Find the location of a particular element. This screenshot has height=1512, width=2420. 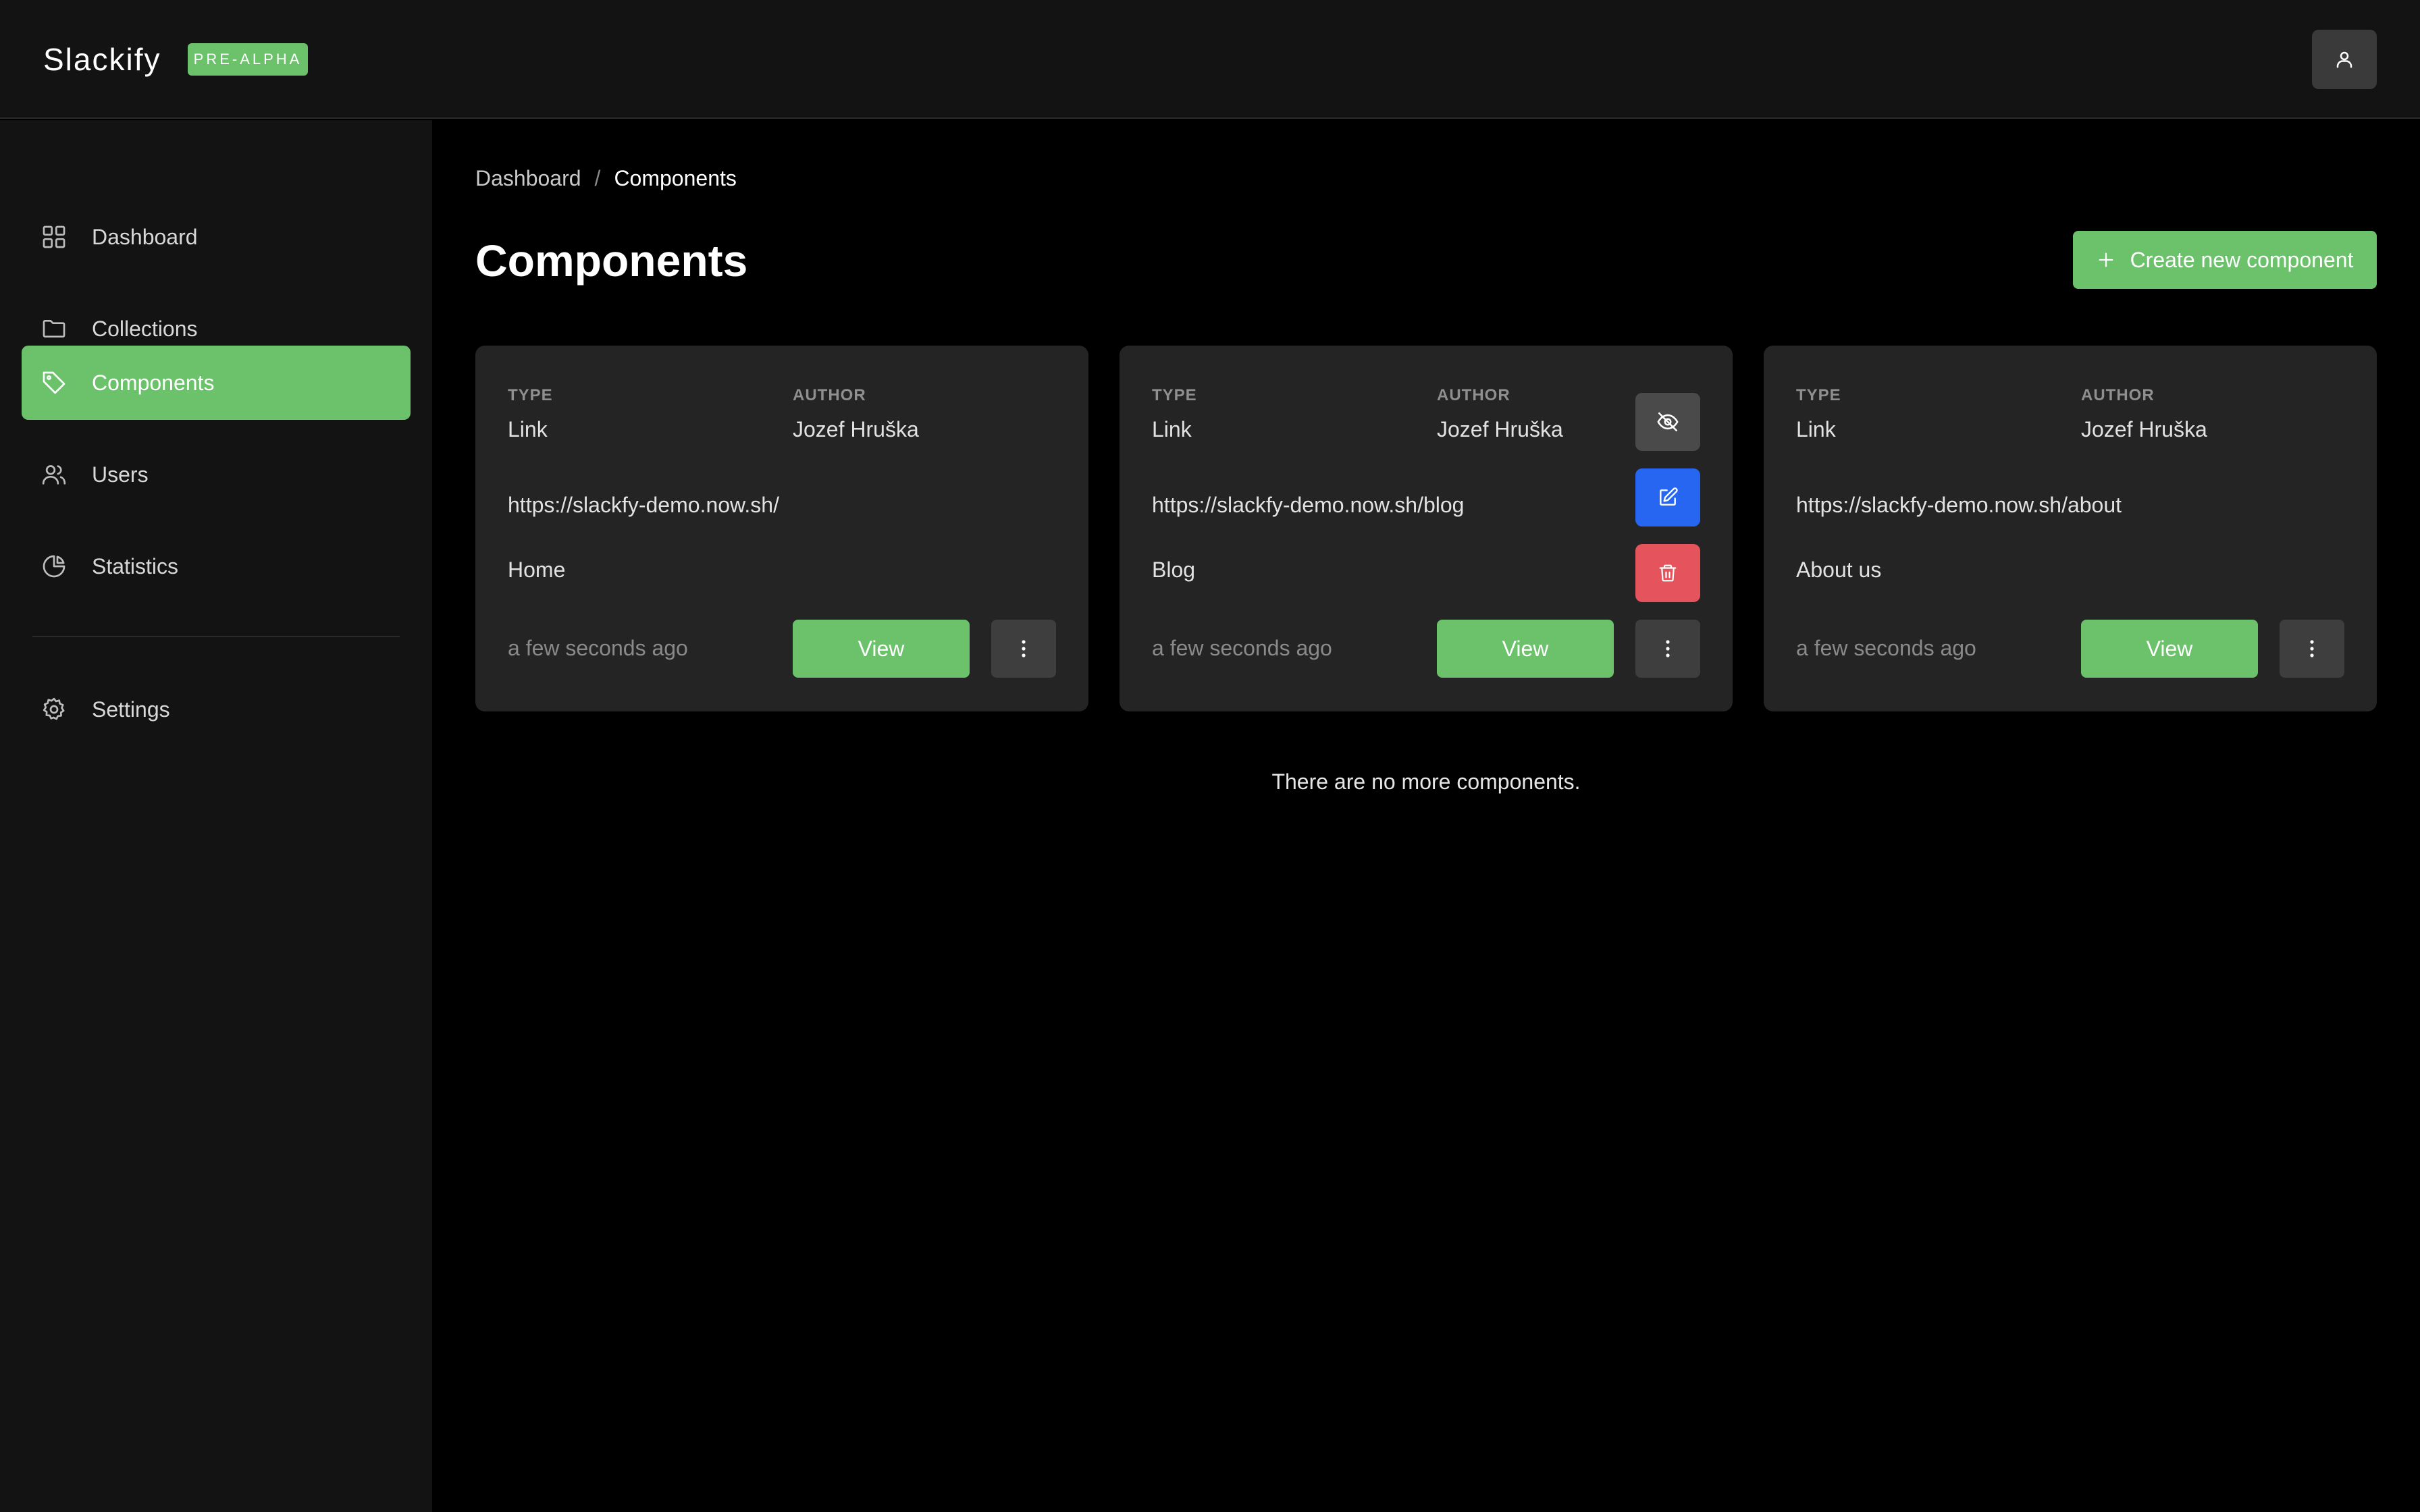

component-name: About us is located at coordinates (1839, 570).